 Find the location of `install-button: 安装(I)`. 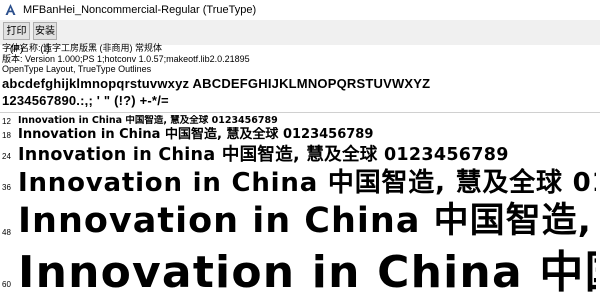

install-button: 安装(I) is located at coordinates (45, 38).